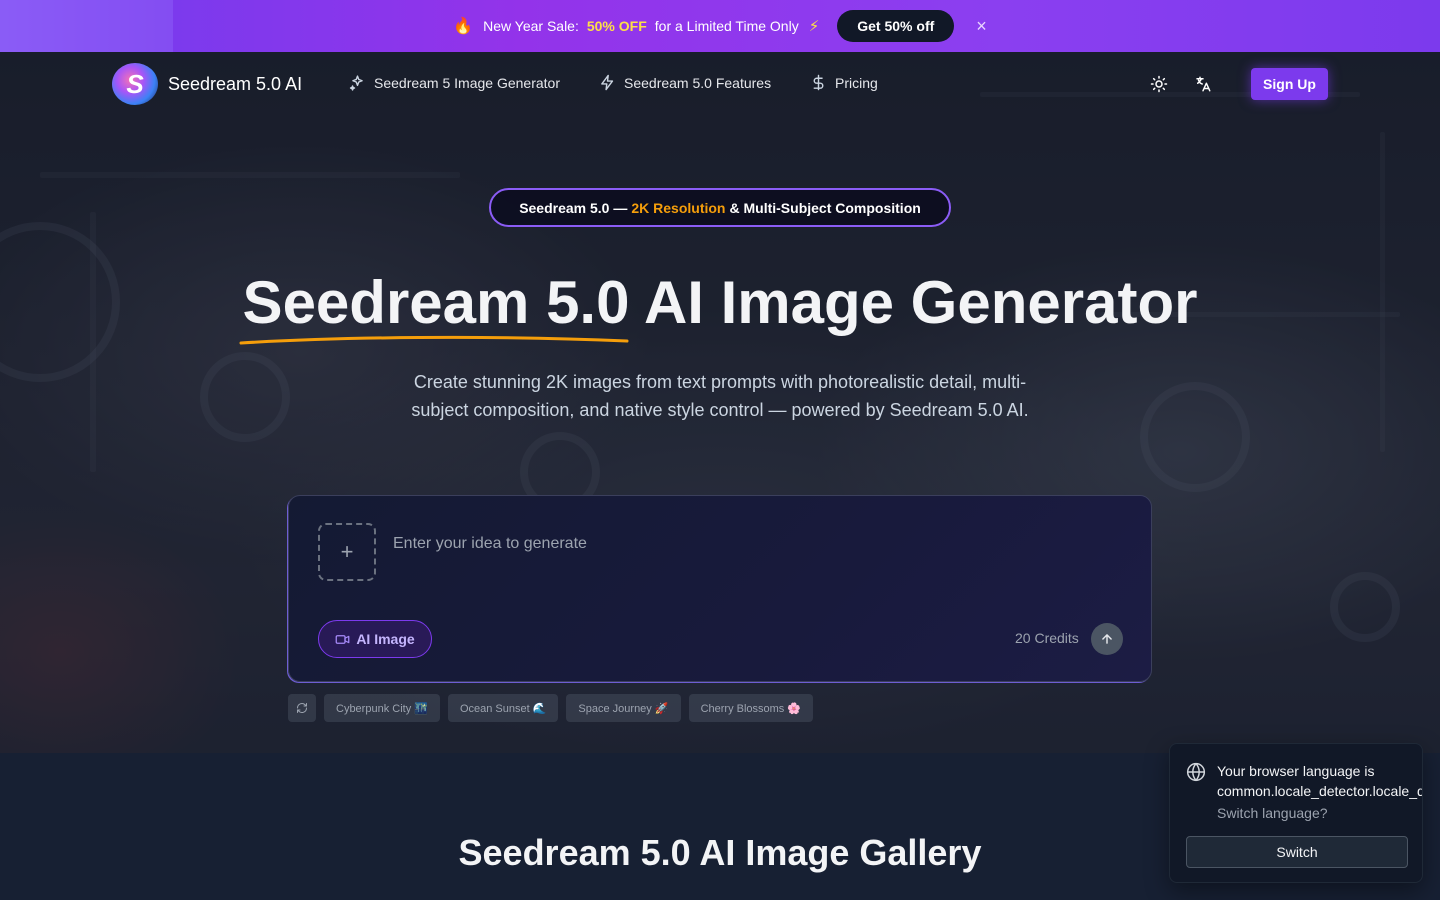 The height and width of the screenshot is (900, 1440). Describe the element at coordinates (751, 708) in the screenshot. I see `suggestion-chip: Cherry Blossoms 🌸` at that location.